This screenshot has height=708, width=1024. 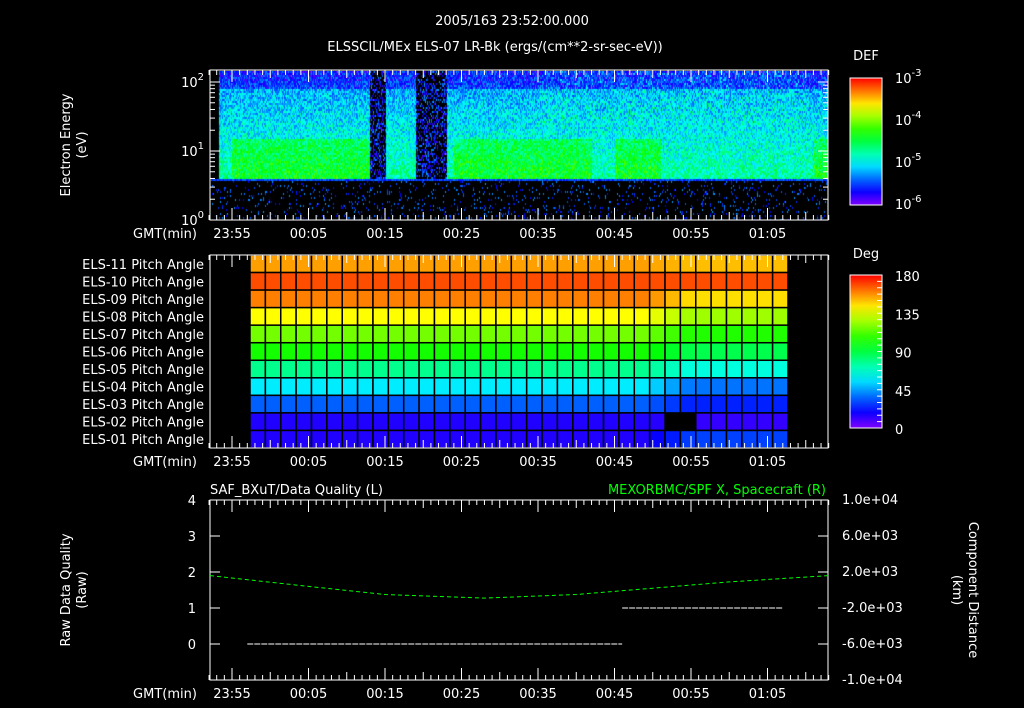 What do you see at coordinates (308, 694) in the screenshot?
I see `timeseries-xtick-label: 00:05` at bounding box center [308, 694].